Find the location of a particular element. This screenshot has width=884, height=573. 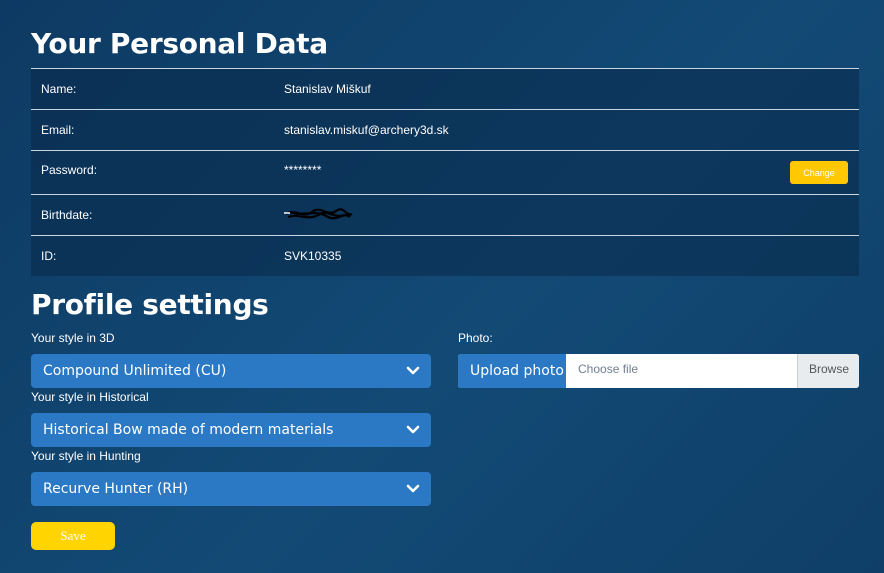

name-value: Stanislav Miškuf is located at coordinates (327, 89).